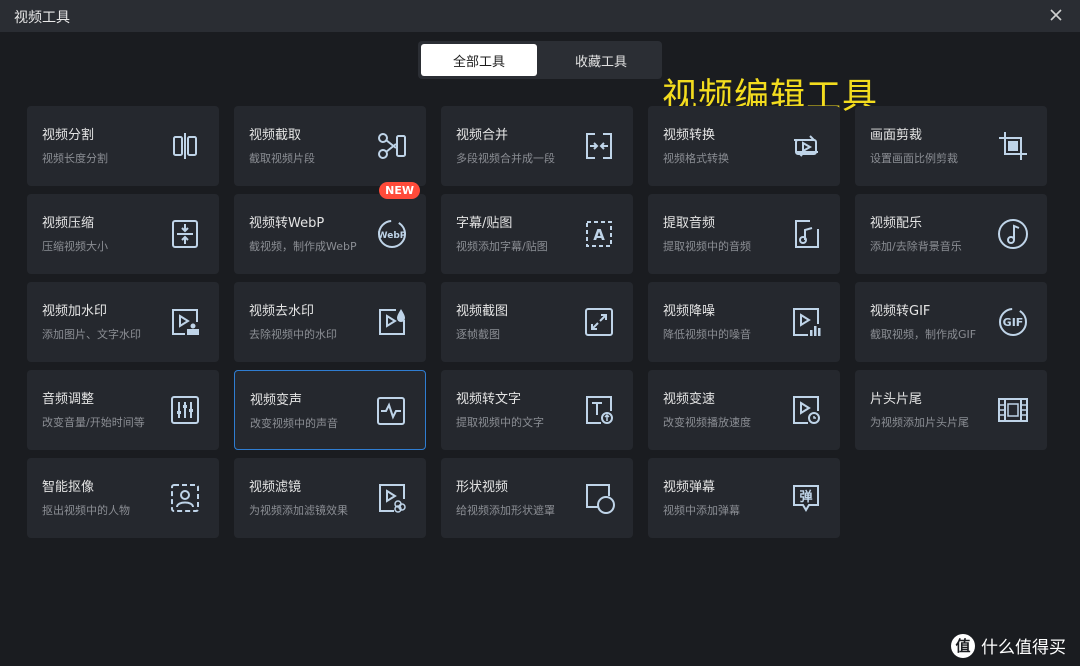 This screenshot has height=666, width=1080. What do you see at coordinates (75, 246) in the screenshot?
I see `tool-description: 压缩视频大小` at bounding box center [75, 246].